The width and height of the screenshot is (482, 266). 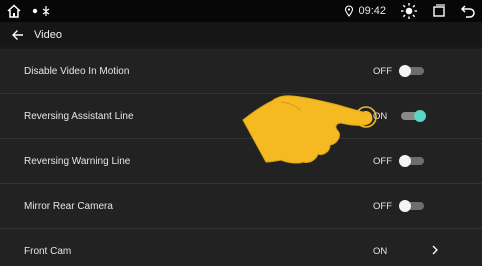 What do you see at coordinates (14, 11) in the screenshot?
I see `home-icon` at bounding box center [14, 11].